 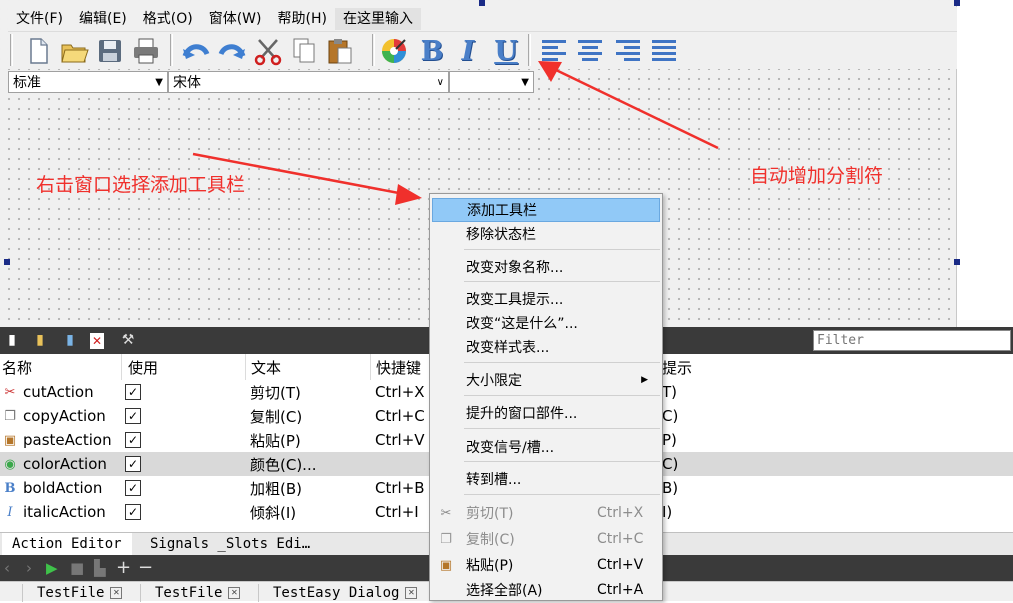 What do you see at coordinates (235, 19) in the screenshot?
I see `menu-window: 窗体(W)` at bounding box center [235, 19].